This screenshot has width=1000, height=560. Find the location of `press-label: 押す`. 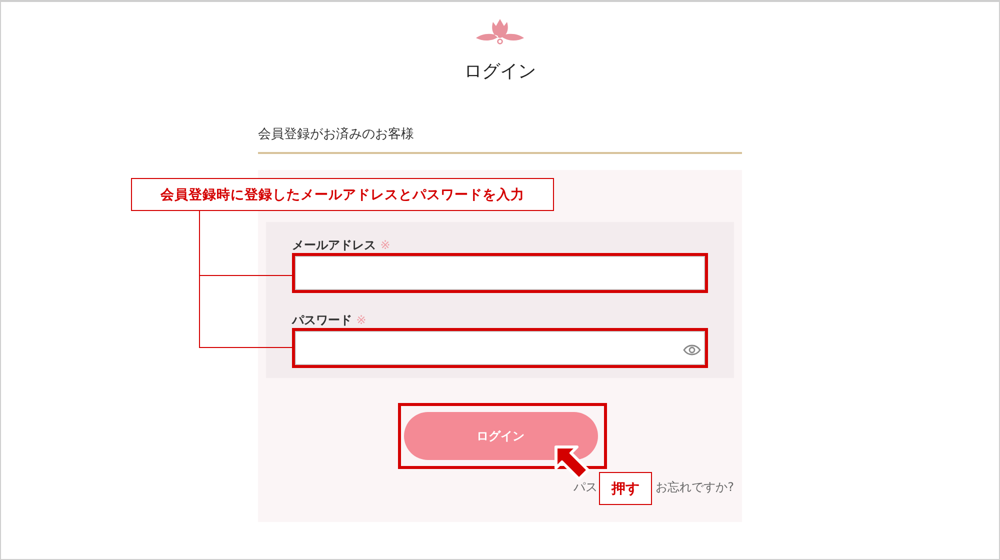

press-label: 押す is located at coordinates (625, 488).